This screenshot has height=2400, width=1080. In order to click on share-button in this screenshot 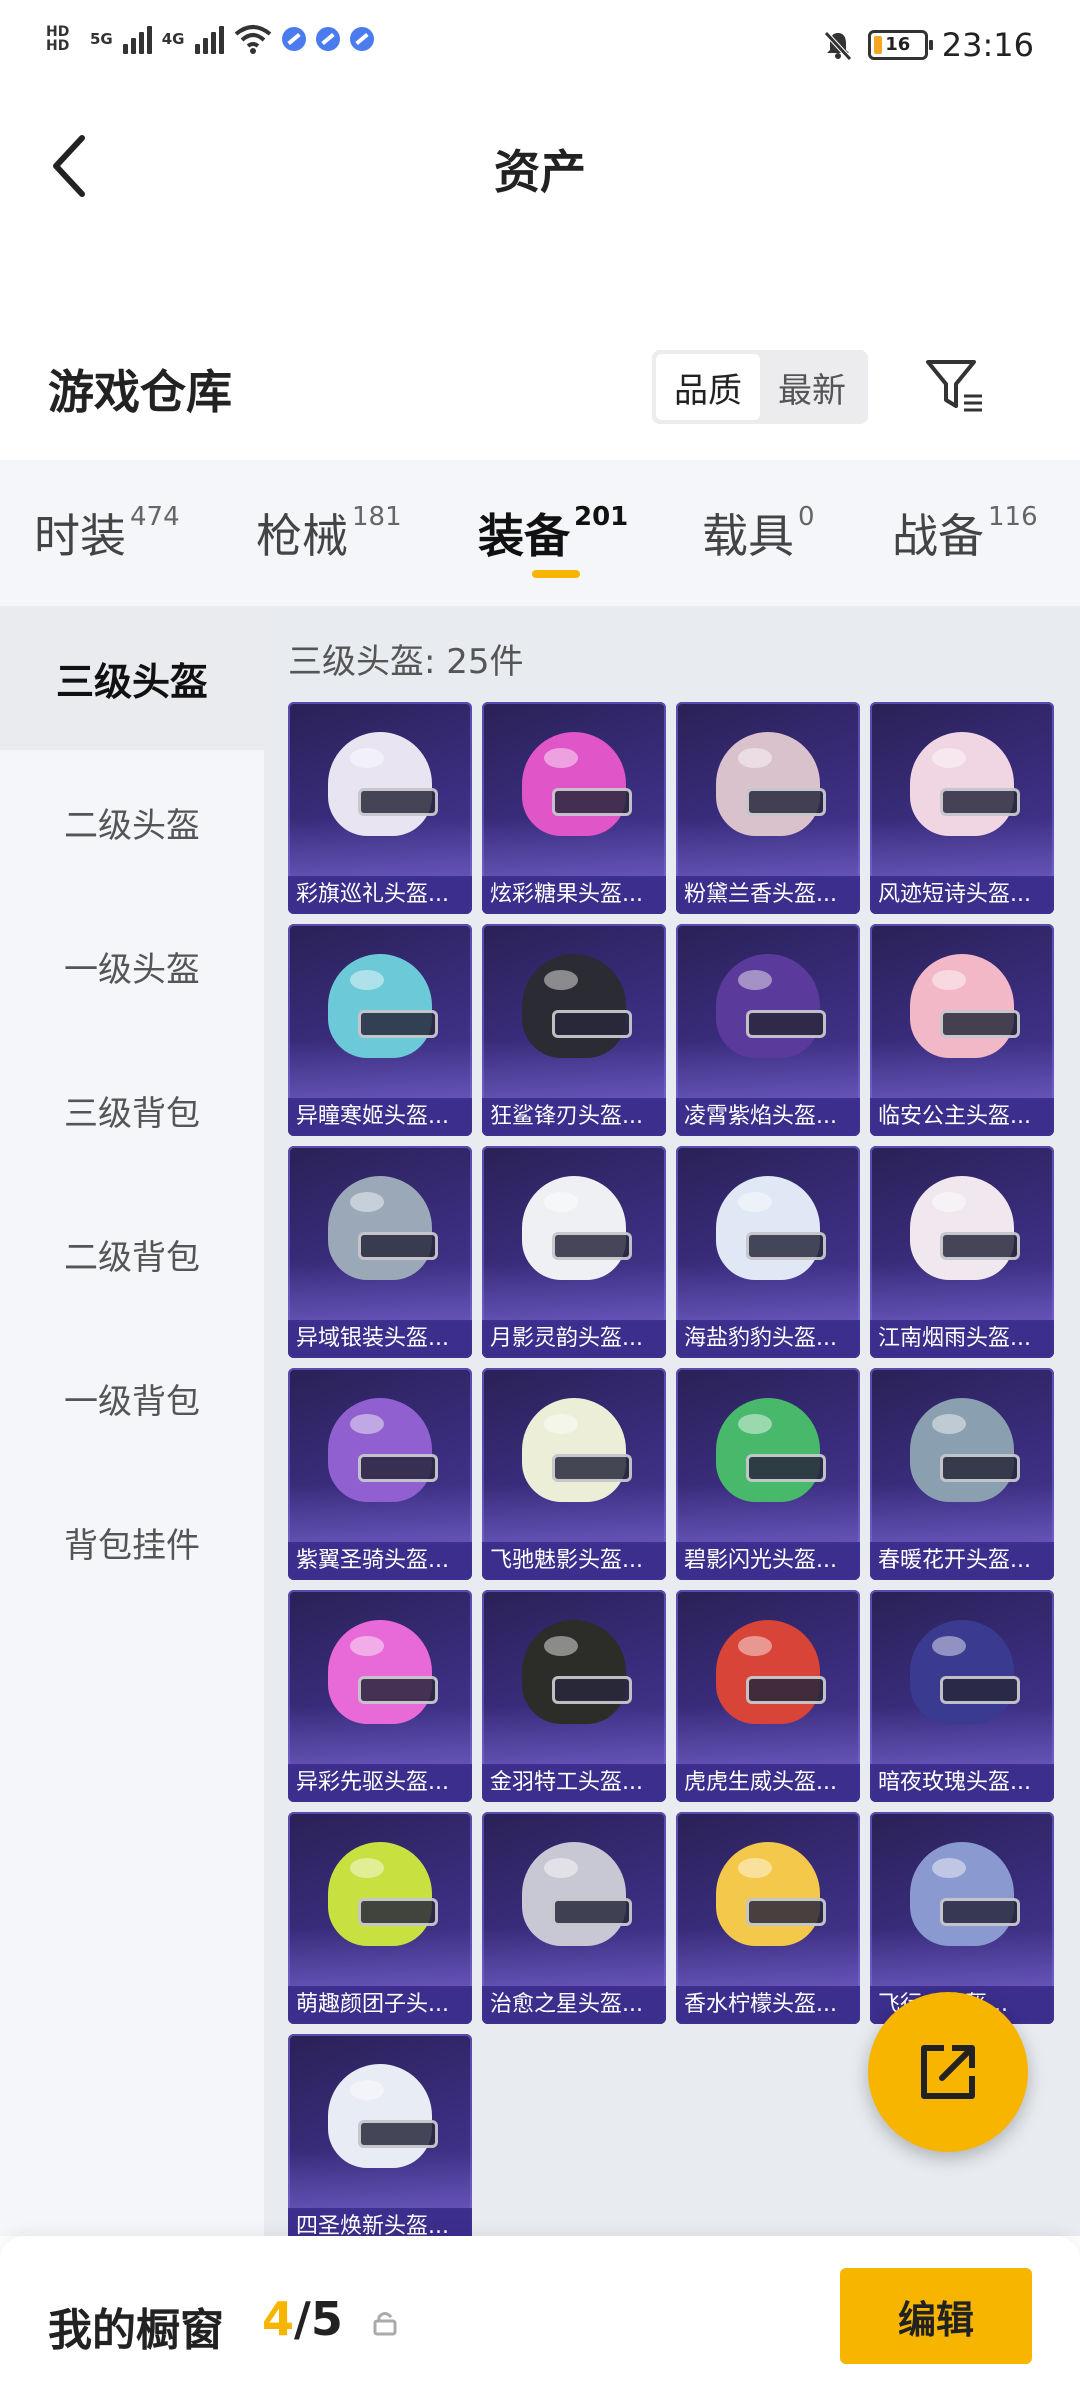, I will do `click(948, 2072)`.